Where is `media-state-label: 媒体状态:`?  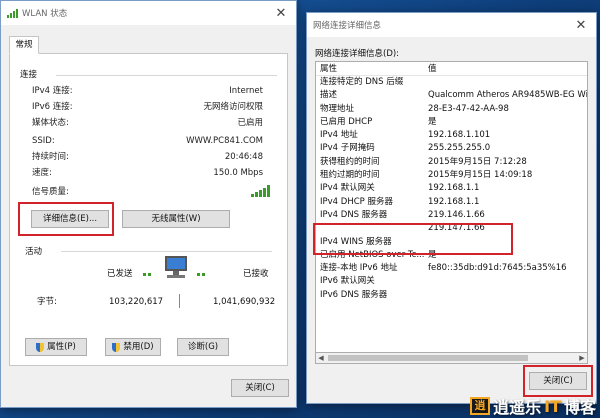
media-state-label: 媒体状态: is located at coordinates (50, 123).